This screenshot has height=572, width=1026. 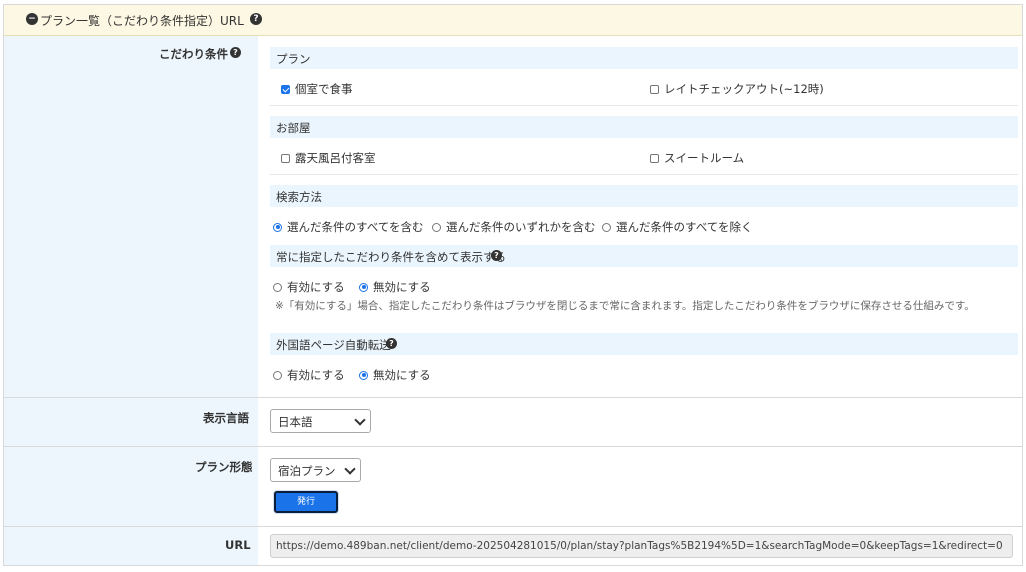 I want to click on keep-tags-help-icon: ?, so click(x=496, y=255).